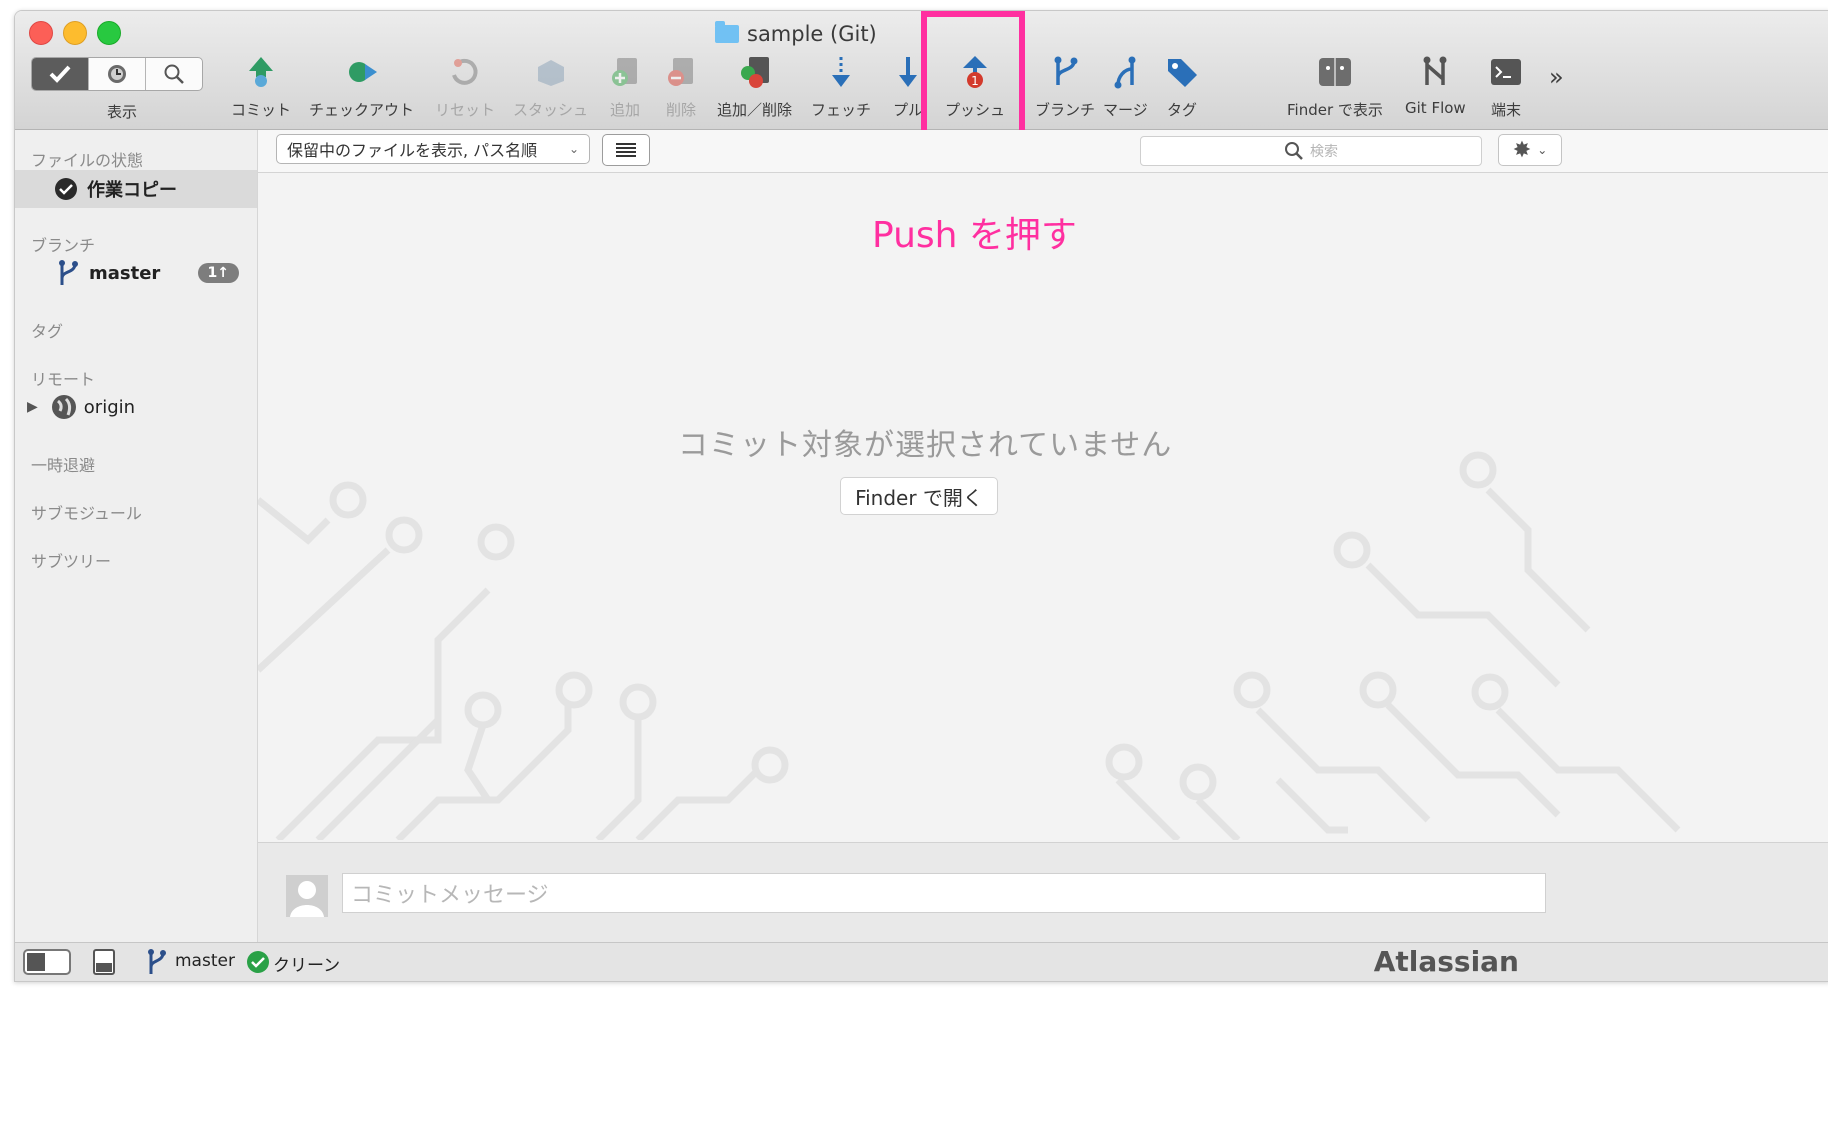  What do you see at coordinates (1335, 87) in the screenshot?
I see `show-in-finder-button: Finder で表示` at bounding box center [1335, 87].